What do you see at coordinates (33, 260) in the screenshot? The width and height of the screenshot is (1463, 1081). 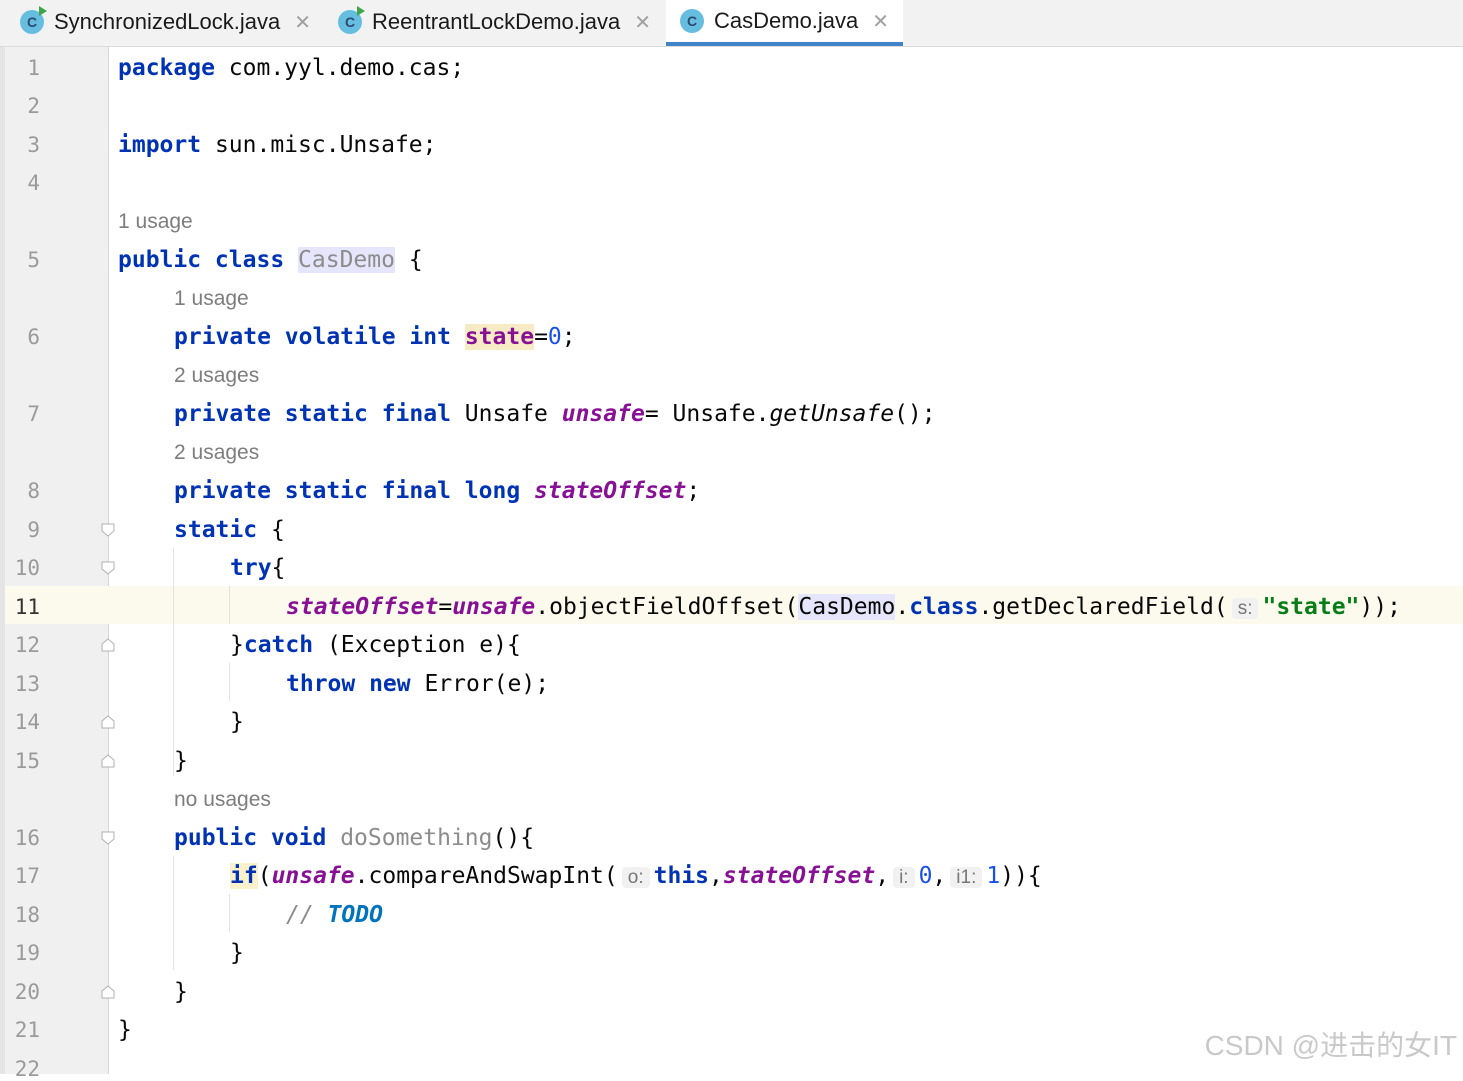 I see `line-number: 5` at bounding box center [33, 260].